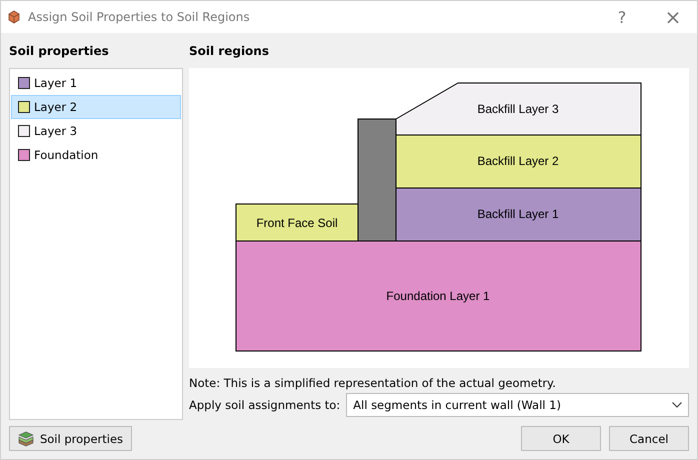  I want to click on item-label: Layer 1, so click(56, 83).